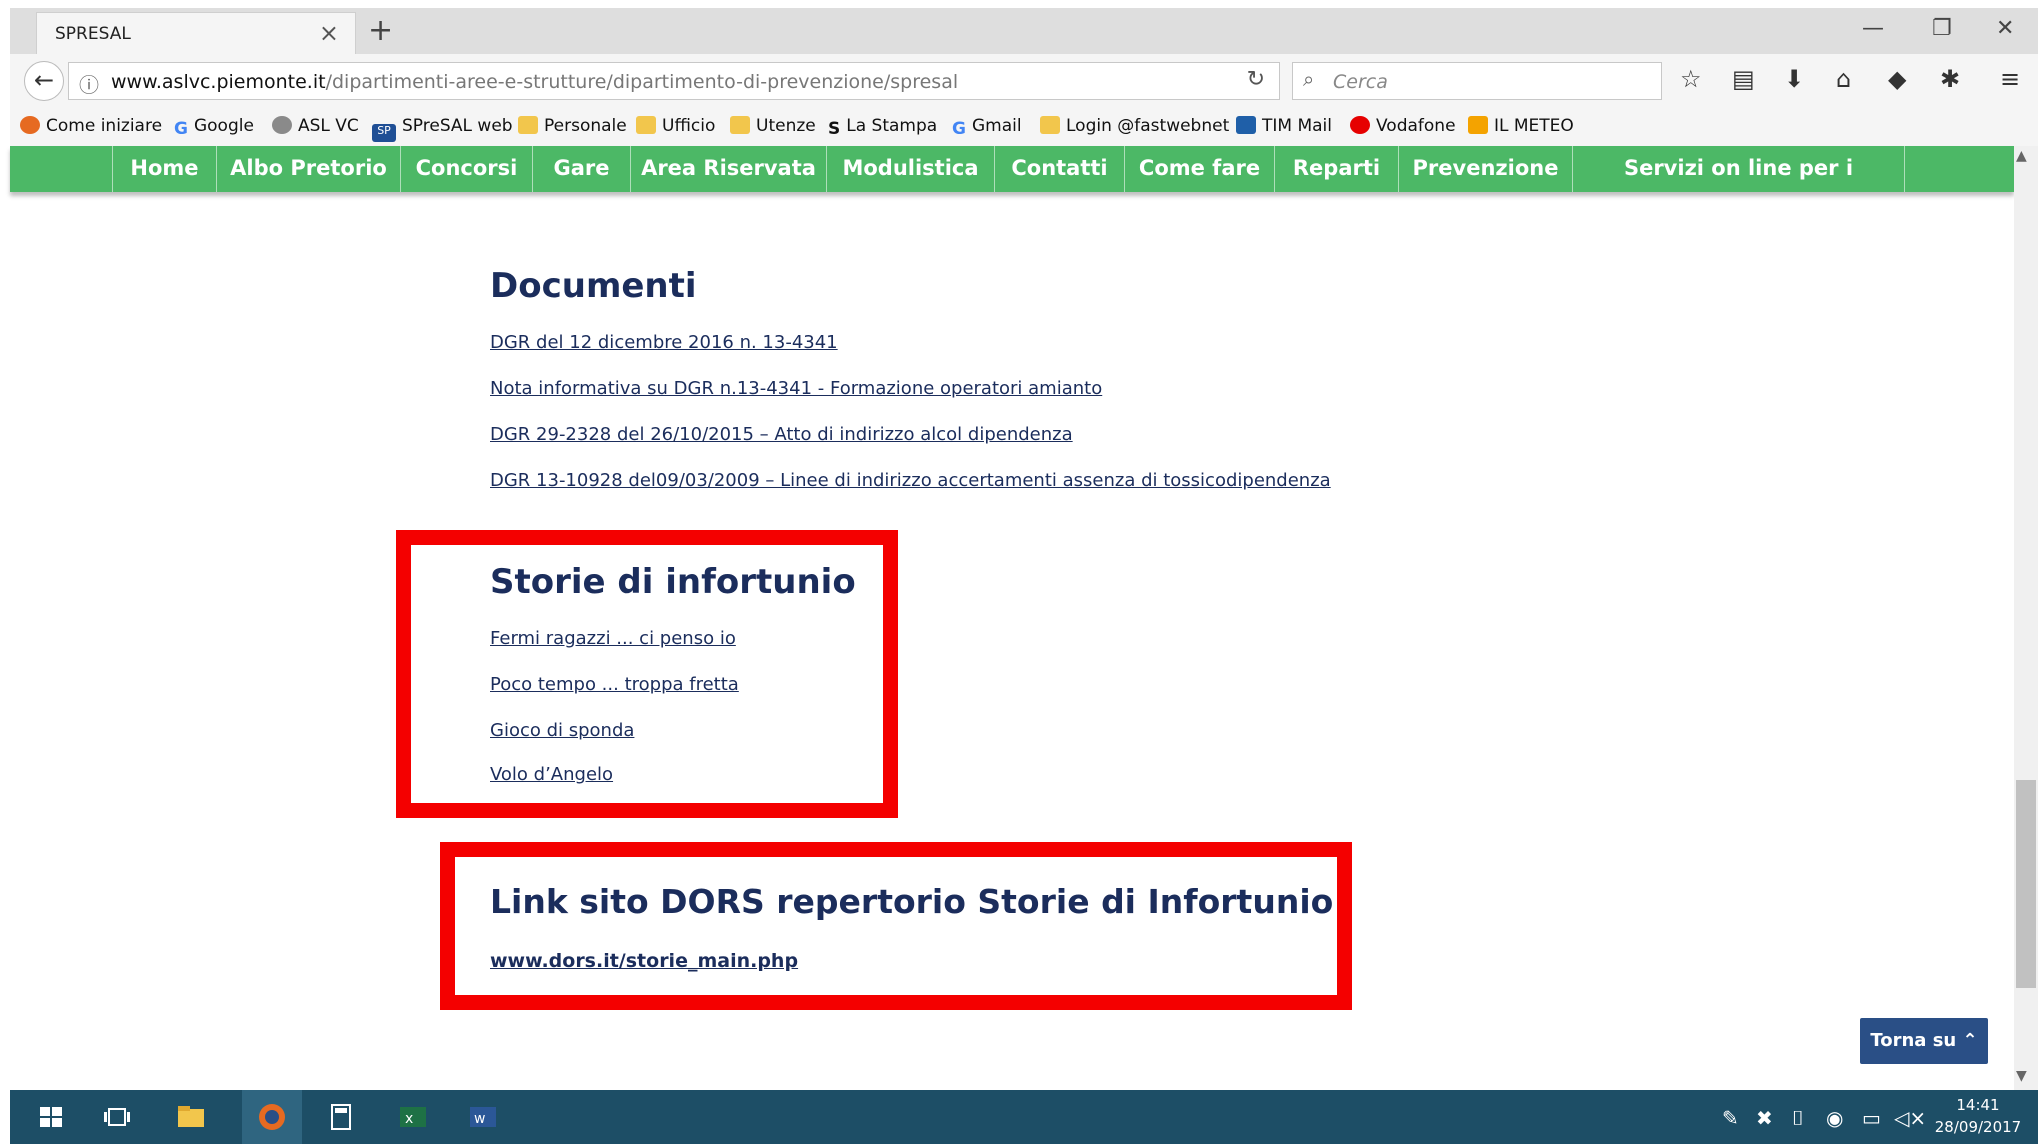 The width and height of the screenshot is (2042, 1144). Describe the element at coordinates (44, 81) in the screenshot. I see `back-arrow-icon: ←` at that location.